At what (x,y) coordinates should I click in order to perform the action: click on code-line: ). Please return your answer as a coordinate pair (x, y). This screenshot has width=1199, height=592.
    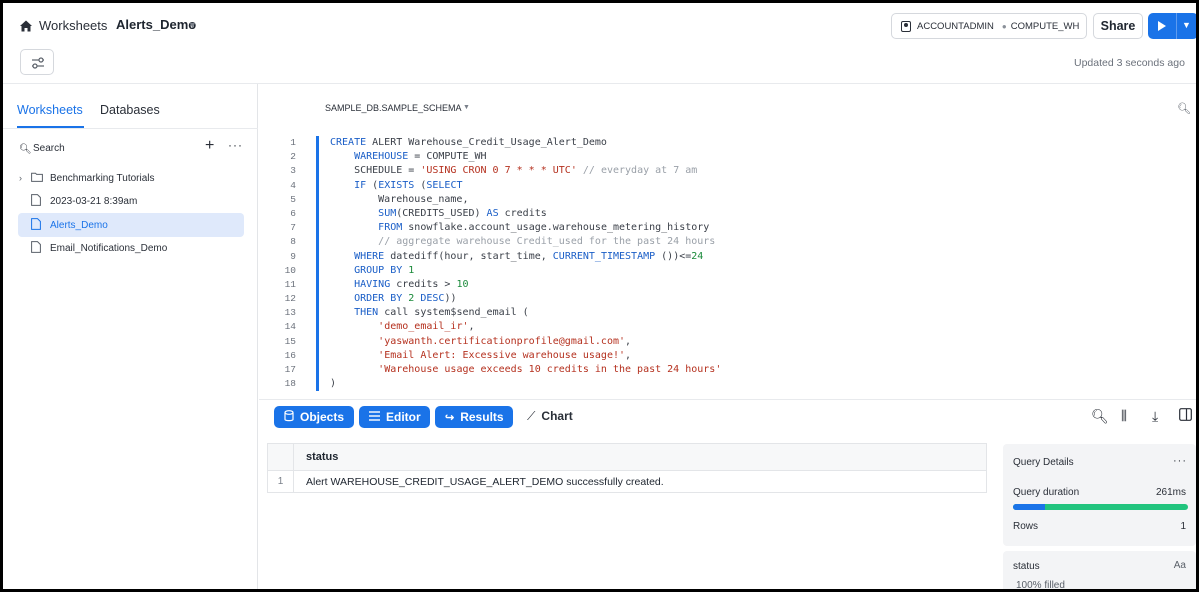
    Looking at the image, I should click on (333, 384).